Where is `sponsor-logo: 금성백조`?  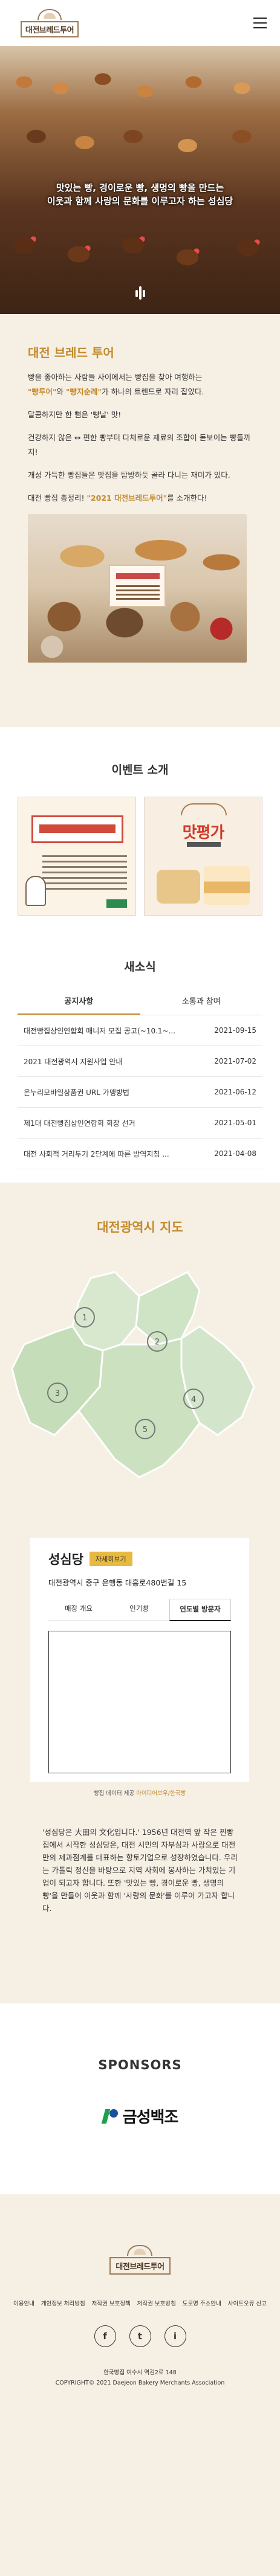 sponsor-logo: 금성백조 is located at coordinates (140, 2116).